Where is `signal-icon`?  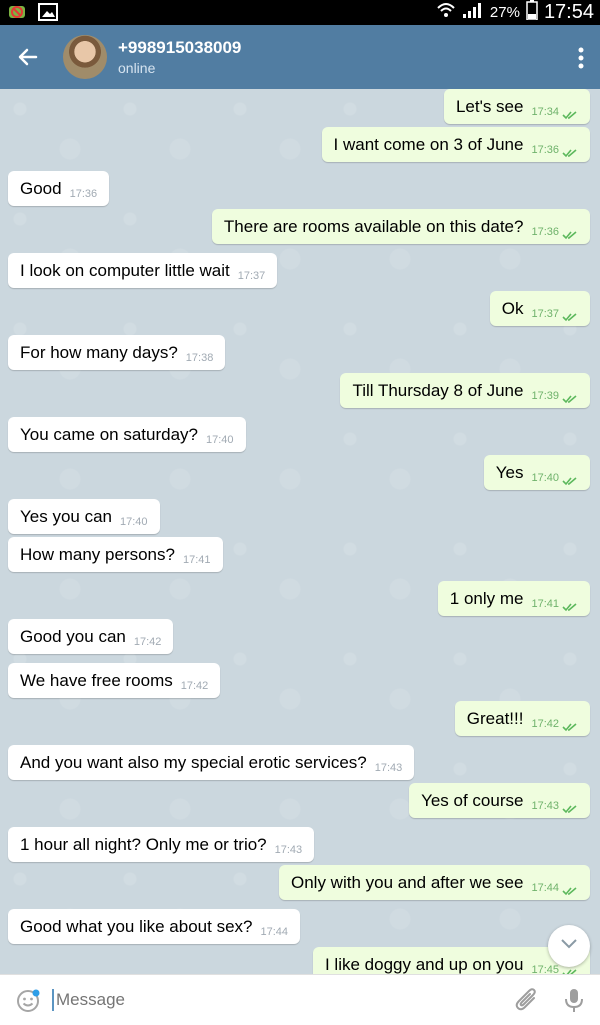
signal-icon is located at coordinates (473, 12).